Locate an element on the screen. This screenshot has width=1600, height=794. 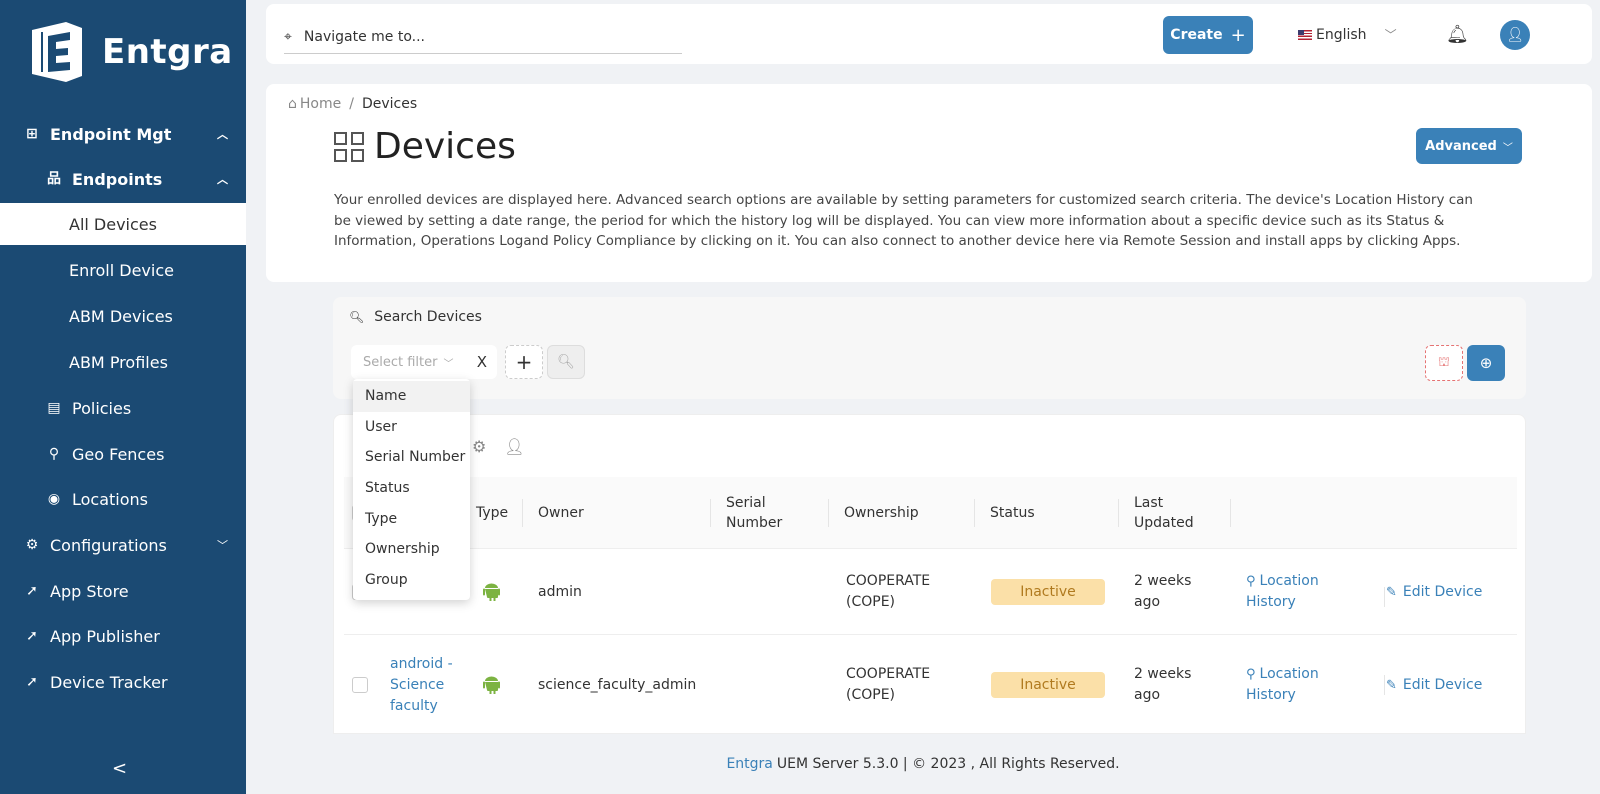
advanced-search-button: ⊕ is located at coordinates (1486, 363).